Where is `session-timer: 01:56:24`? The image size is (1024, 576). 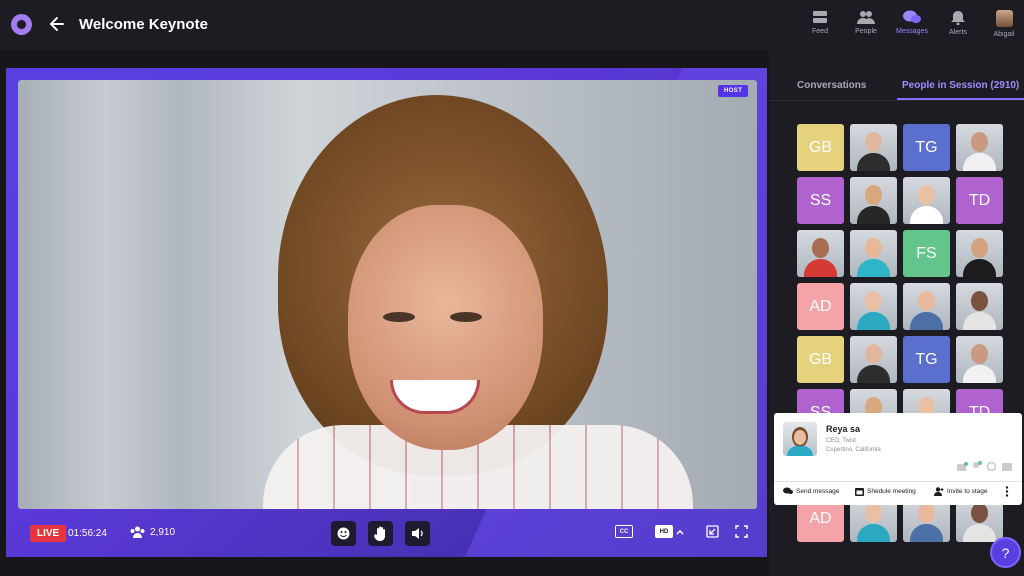 session-timer: 01:56:24 is located at coordinates (87, 533).